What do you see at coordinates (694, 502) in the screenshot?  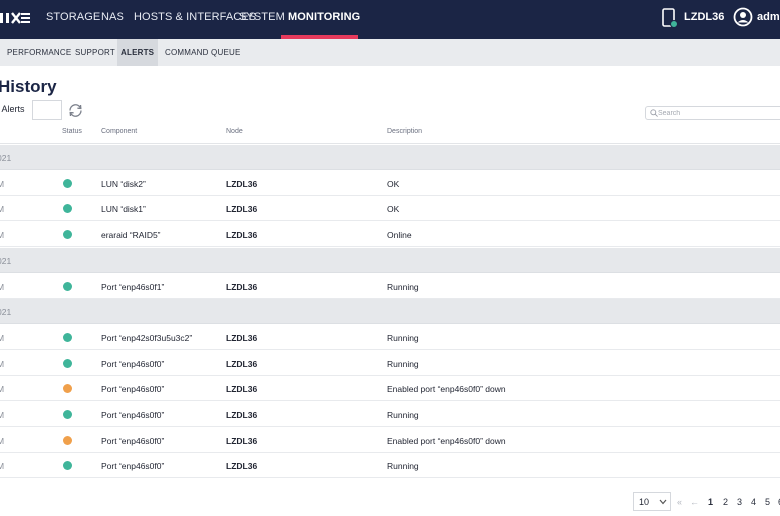 I see `prev-page-button: ←` at bounding box center [694, 502].